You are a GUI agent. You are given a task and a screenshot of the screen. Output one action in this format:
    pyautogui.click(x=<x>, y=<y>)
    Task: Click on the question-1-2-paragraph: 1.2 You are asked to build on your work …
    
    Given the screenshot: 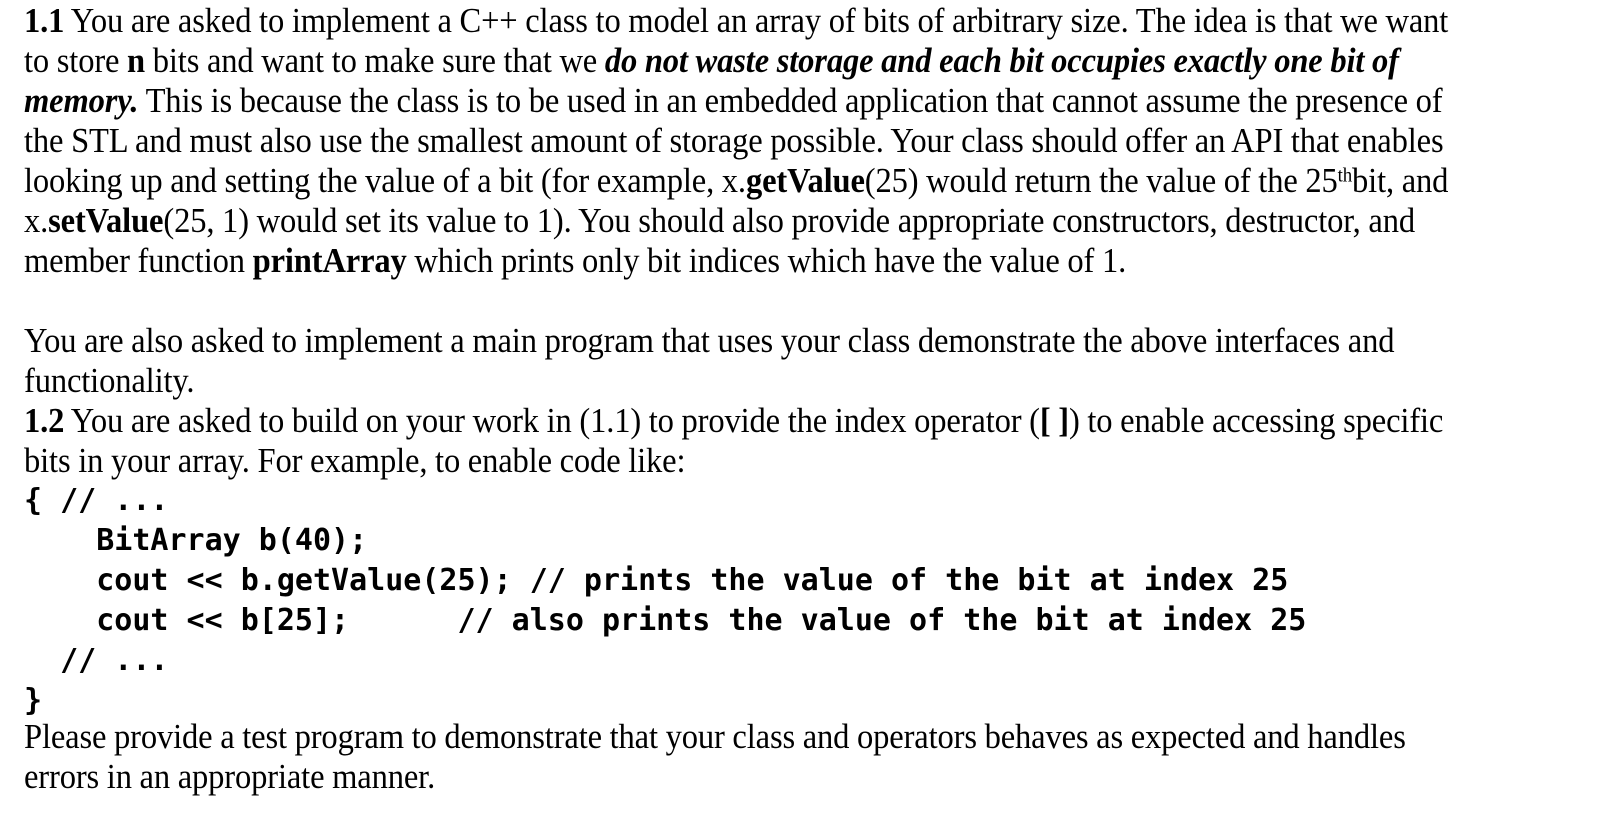 What is the action you would take?
    pyautogui.click(x=742, y=441)
    